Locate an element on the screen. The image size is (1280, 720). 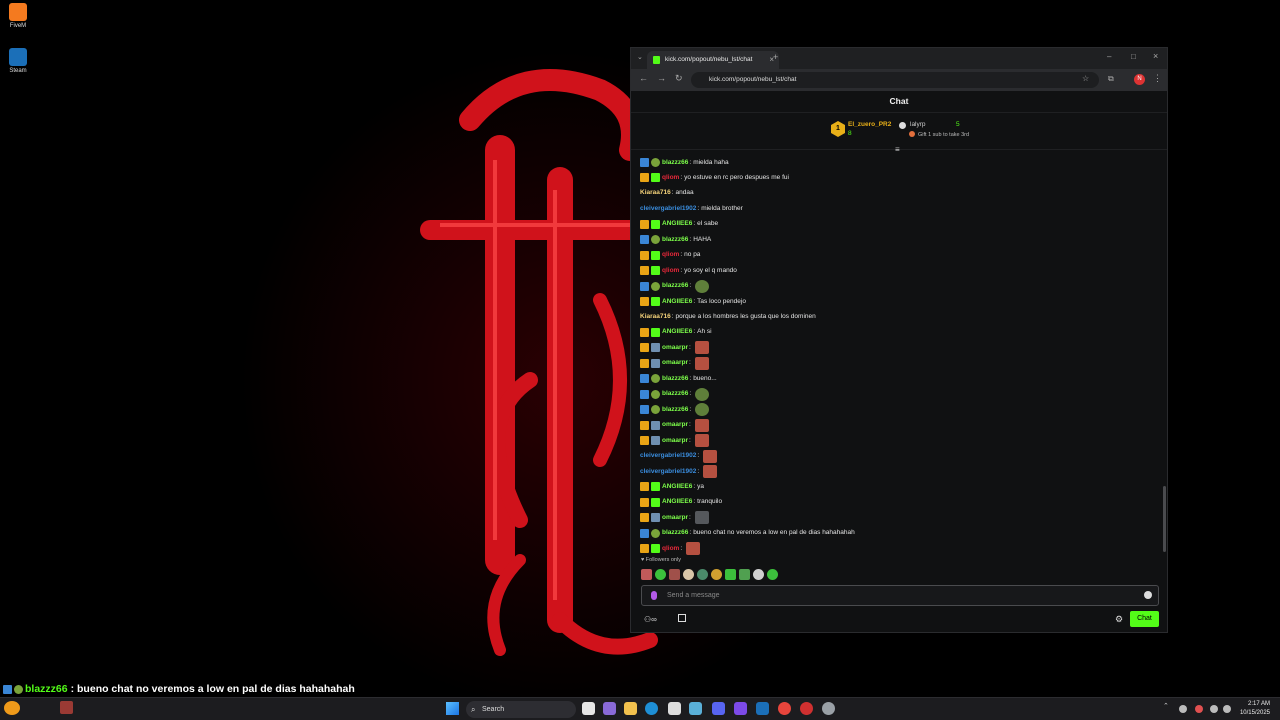
discord-icon is located at coordinates (718, 708).